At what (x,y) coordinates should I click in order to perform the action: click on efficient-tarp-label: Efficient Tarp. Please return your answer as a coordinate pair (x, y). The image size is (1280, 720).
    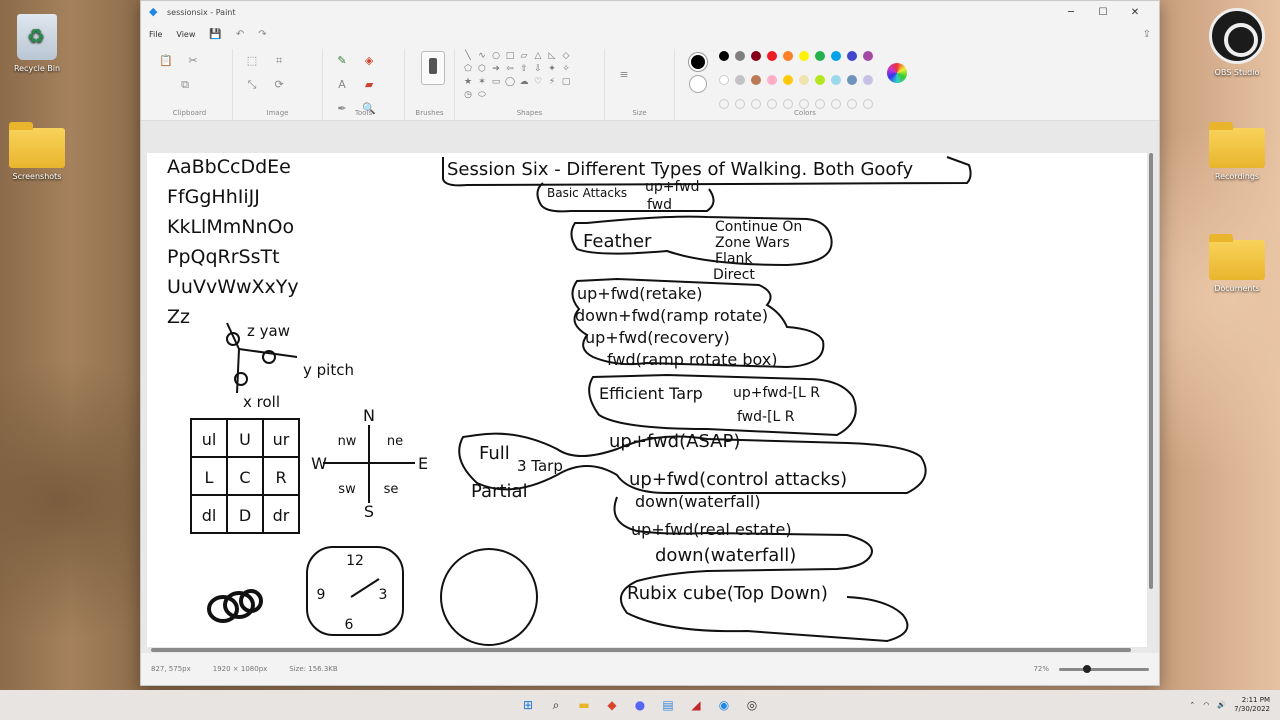
    Looking at the image, I should click on (651, 393).